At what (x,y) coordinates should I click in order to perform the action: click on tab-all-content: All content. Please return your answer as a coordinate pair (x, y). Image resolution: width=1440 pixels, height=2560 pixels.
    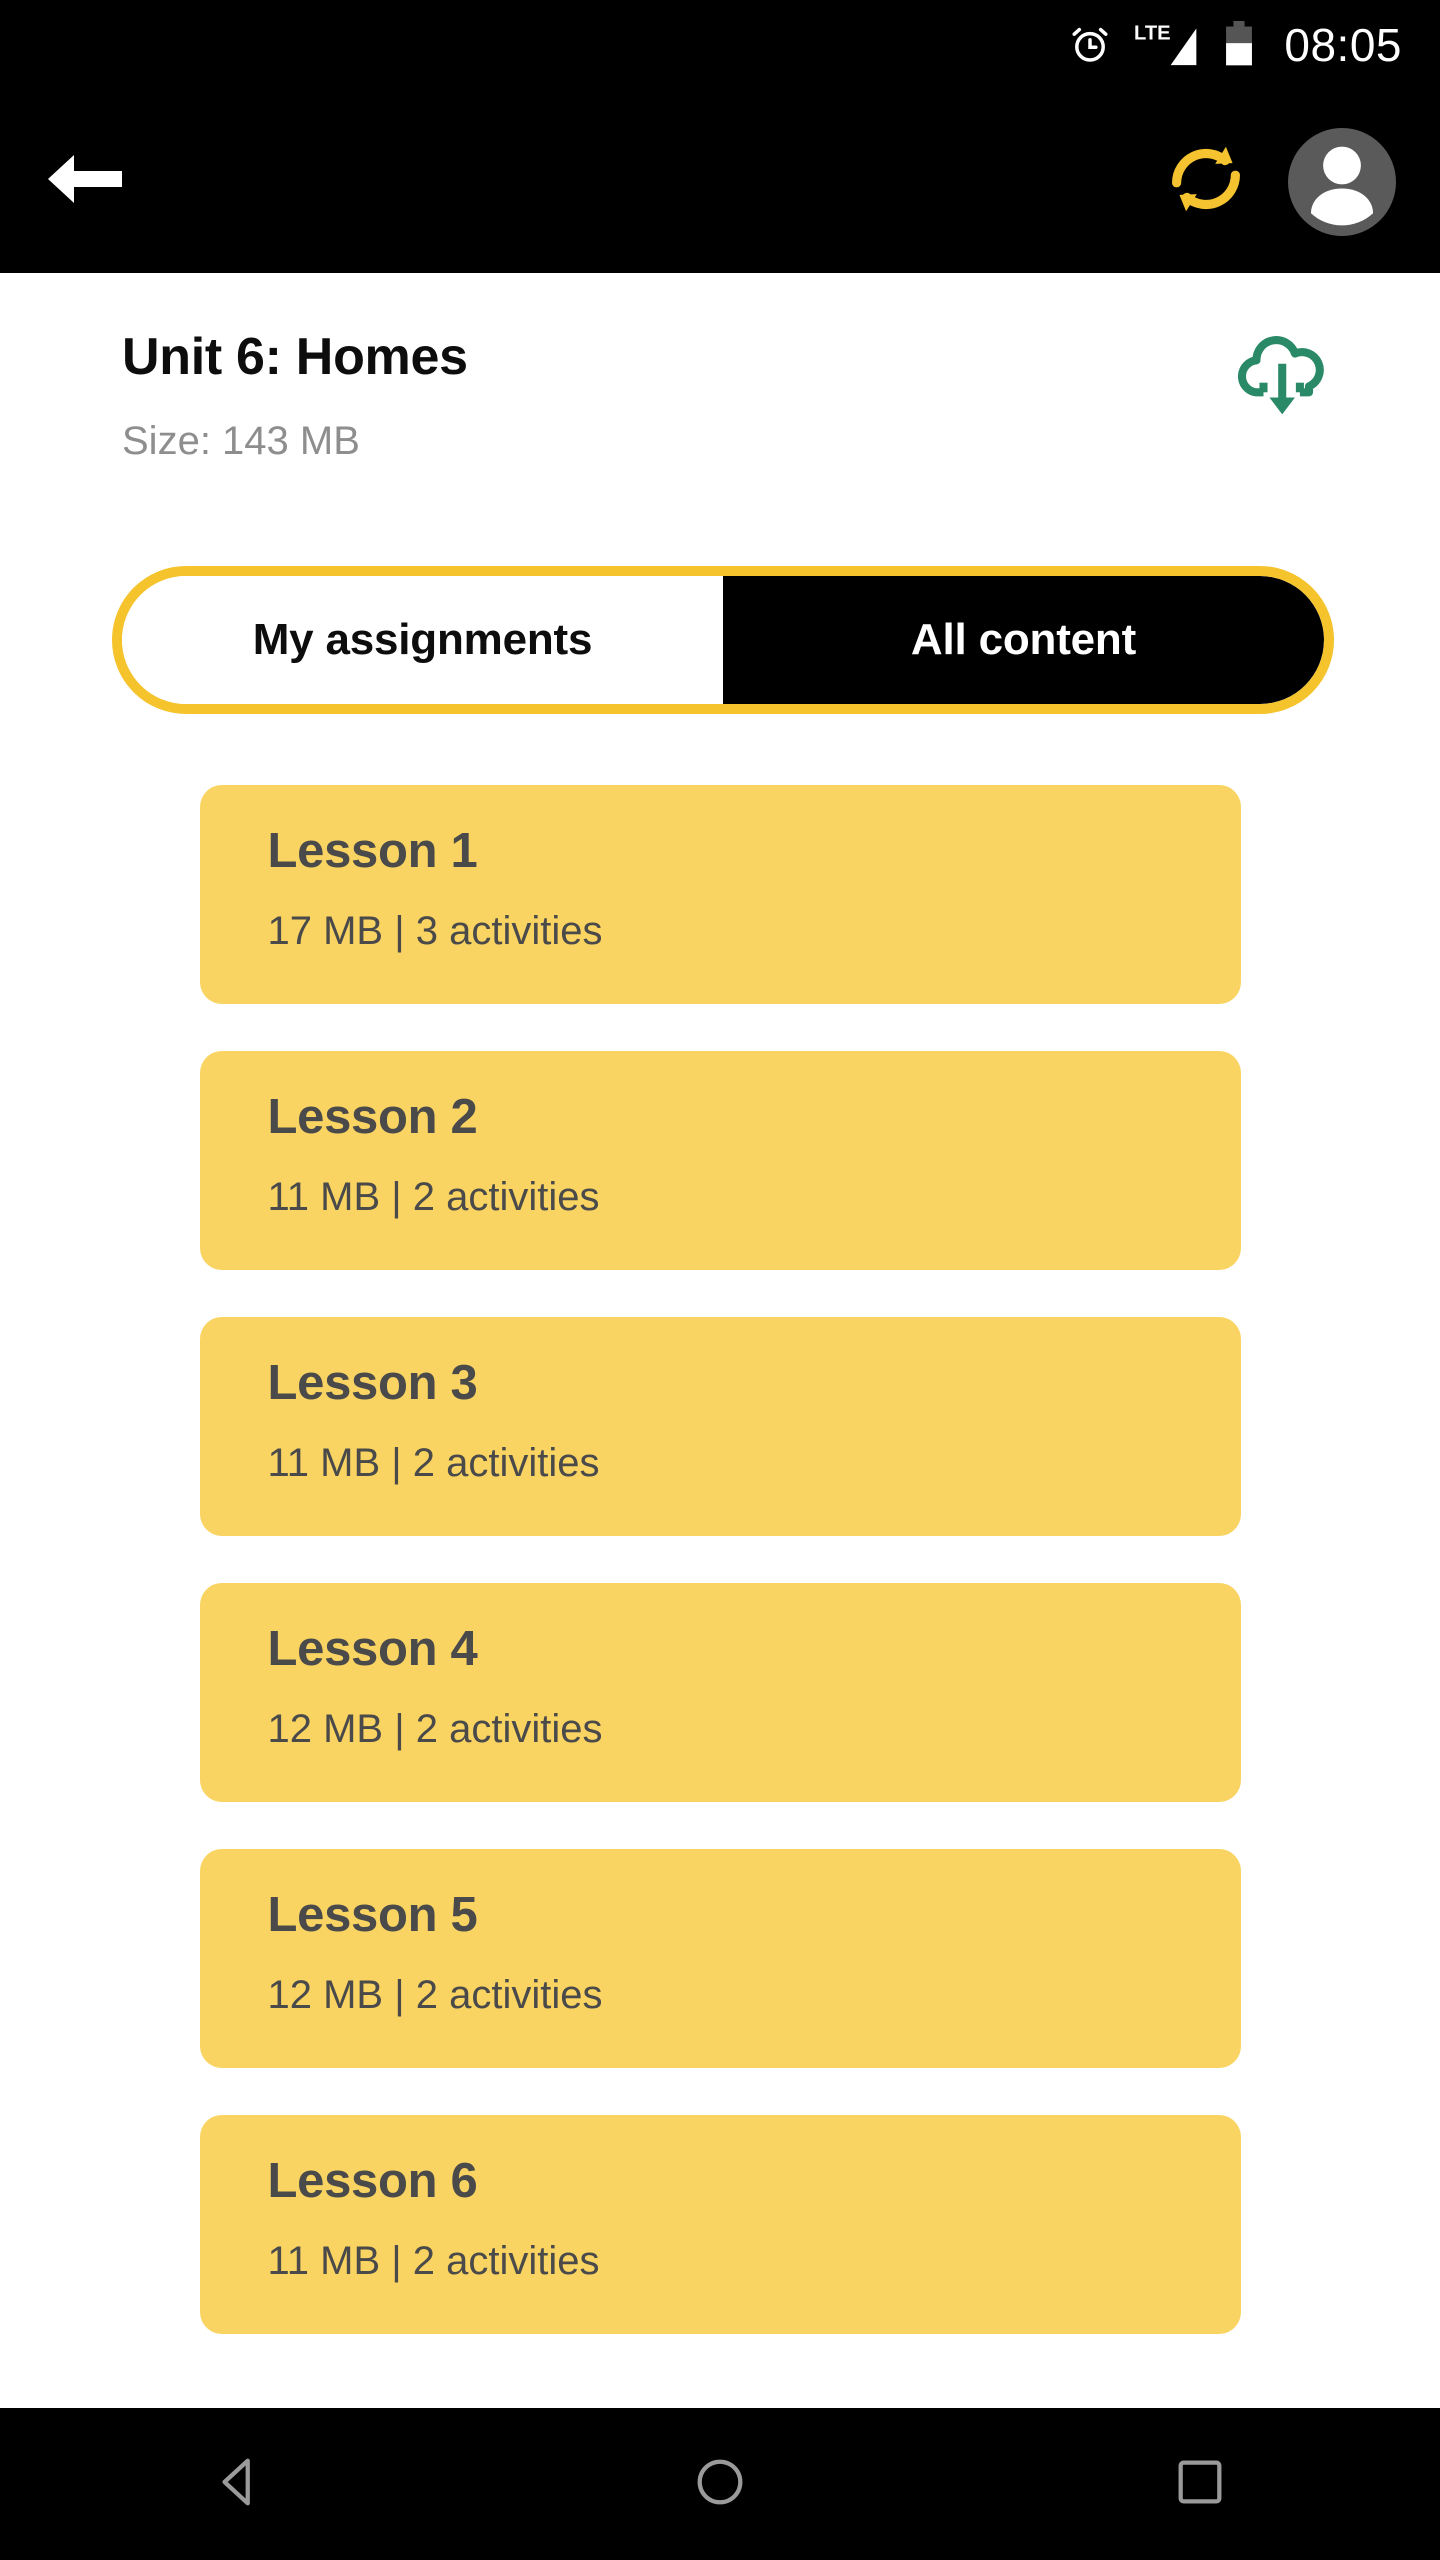
    Looking at the image, I should click on (1023, 640).